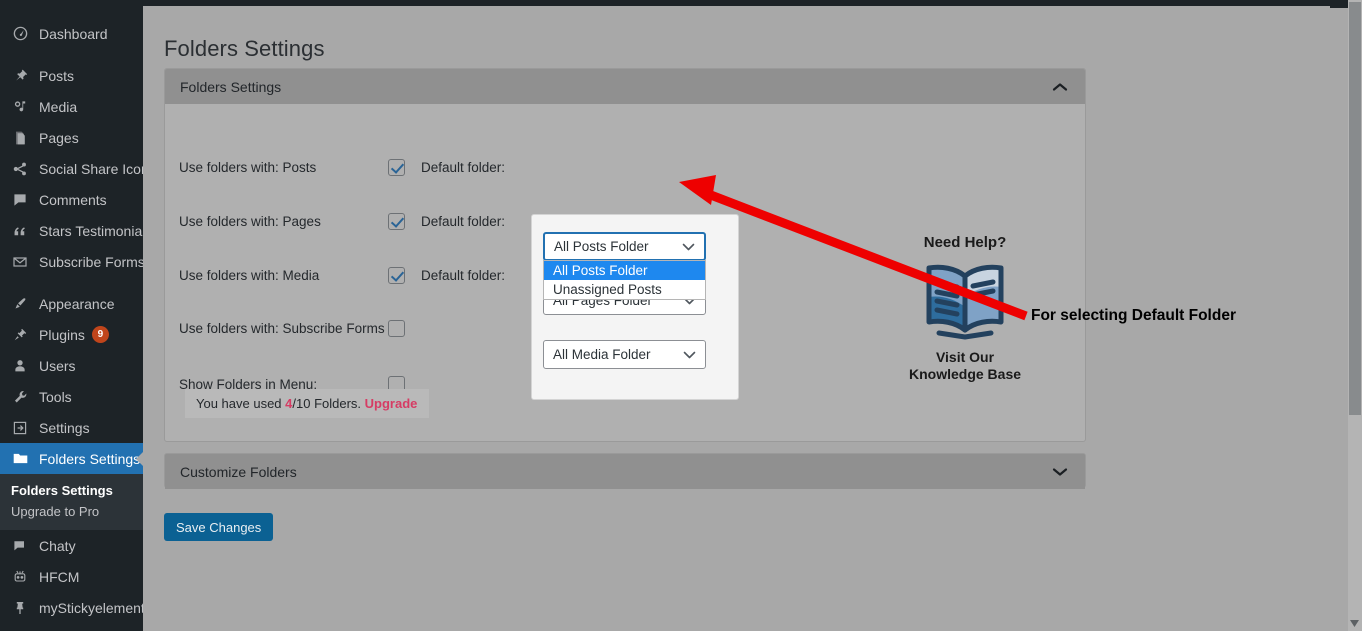  I want to click on dashboard-icon, so click(20, 34).